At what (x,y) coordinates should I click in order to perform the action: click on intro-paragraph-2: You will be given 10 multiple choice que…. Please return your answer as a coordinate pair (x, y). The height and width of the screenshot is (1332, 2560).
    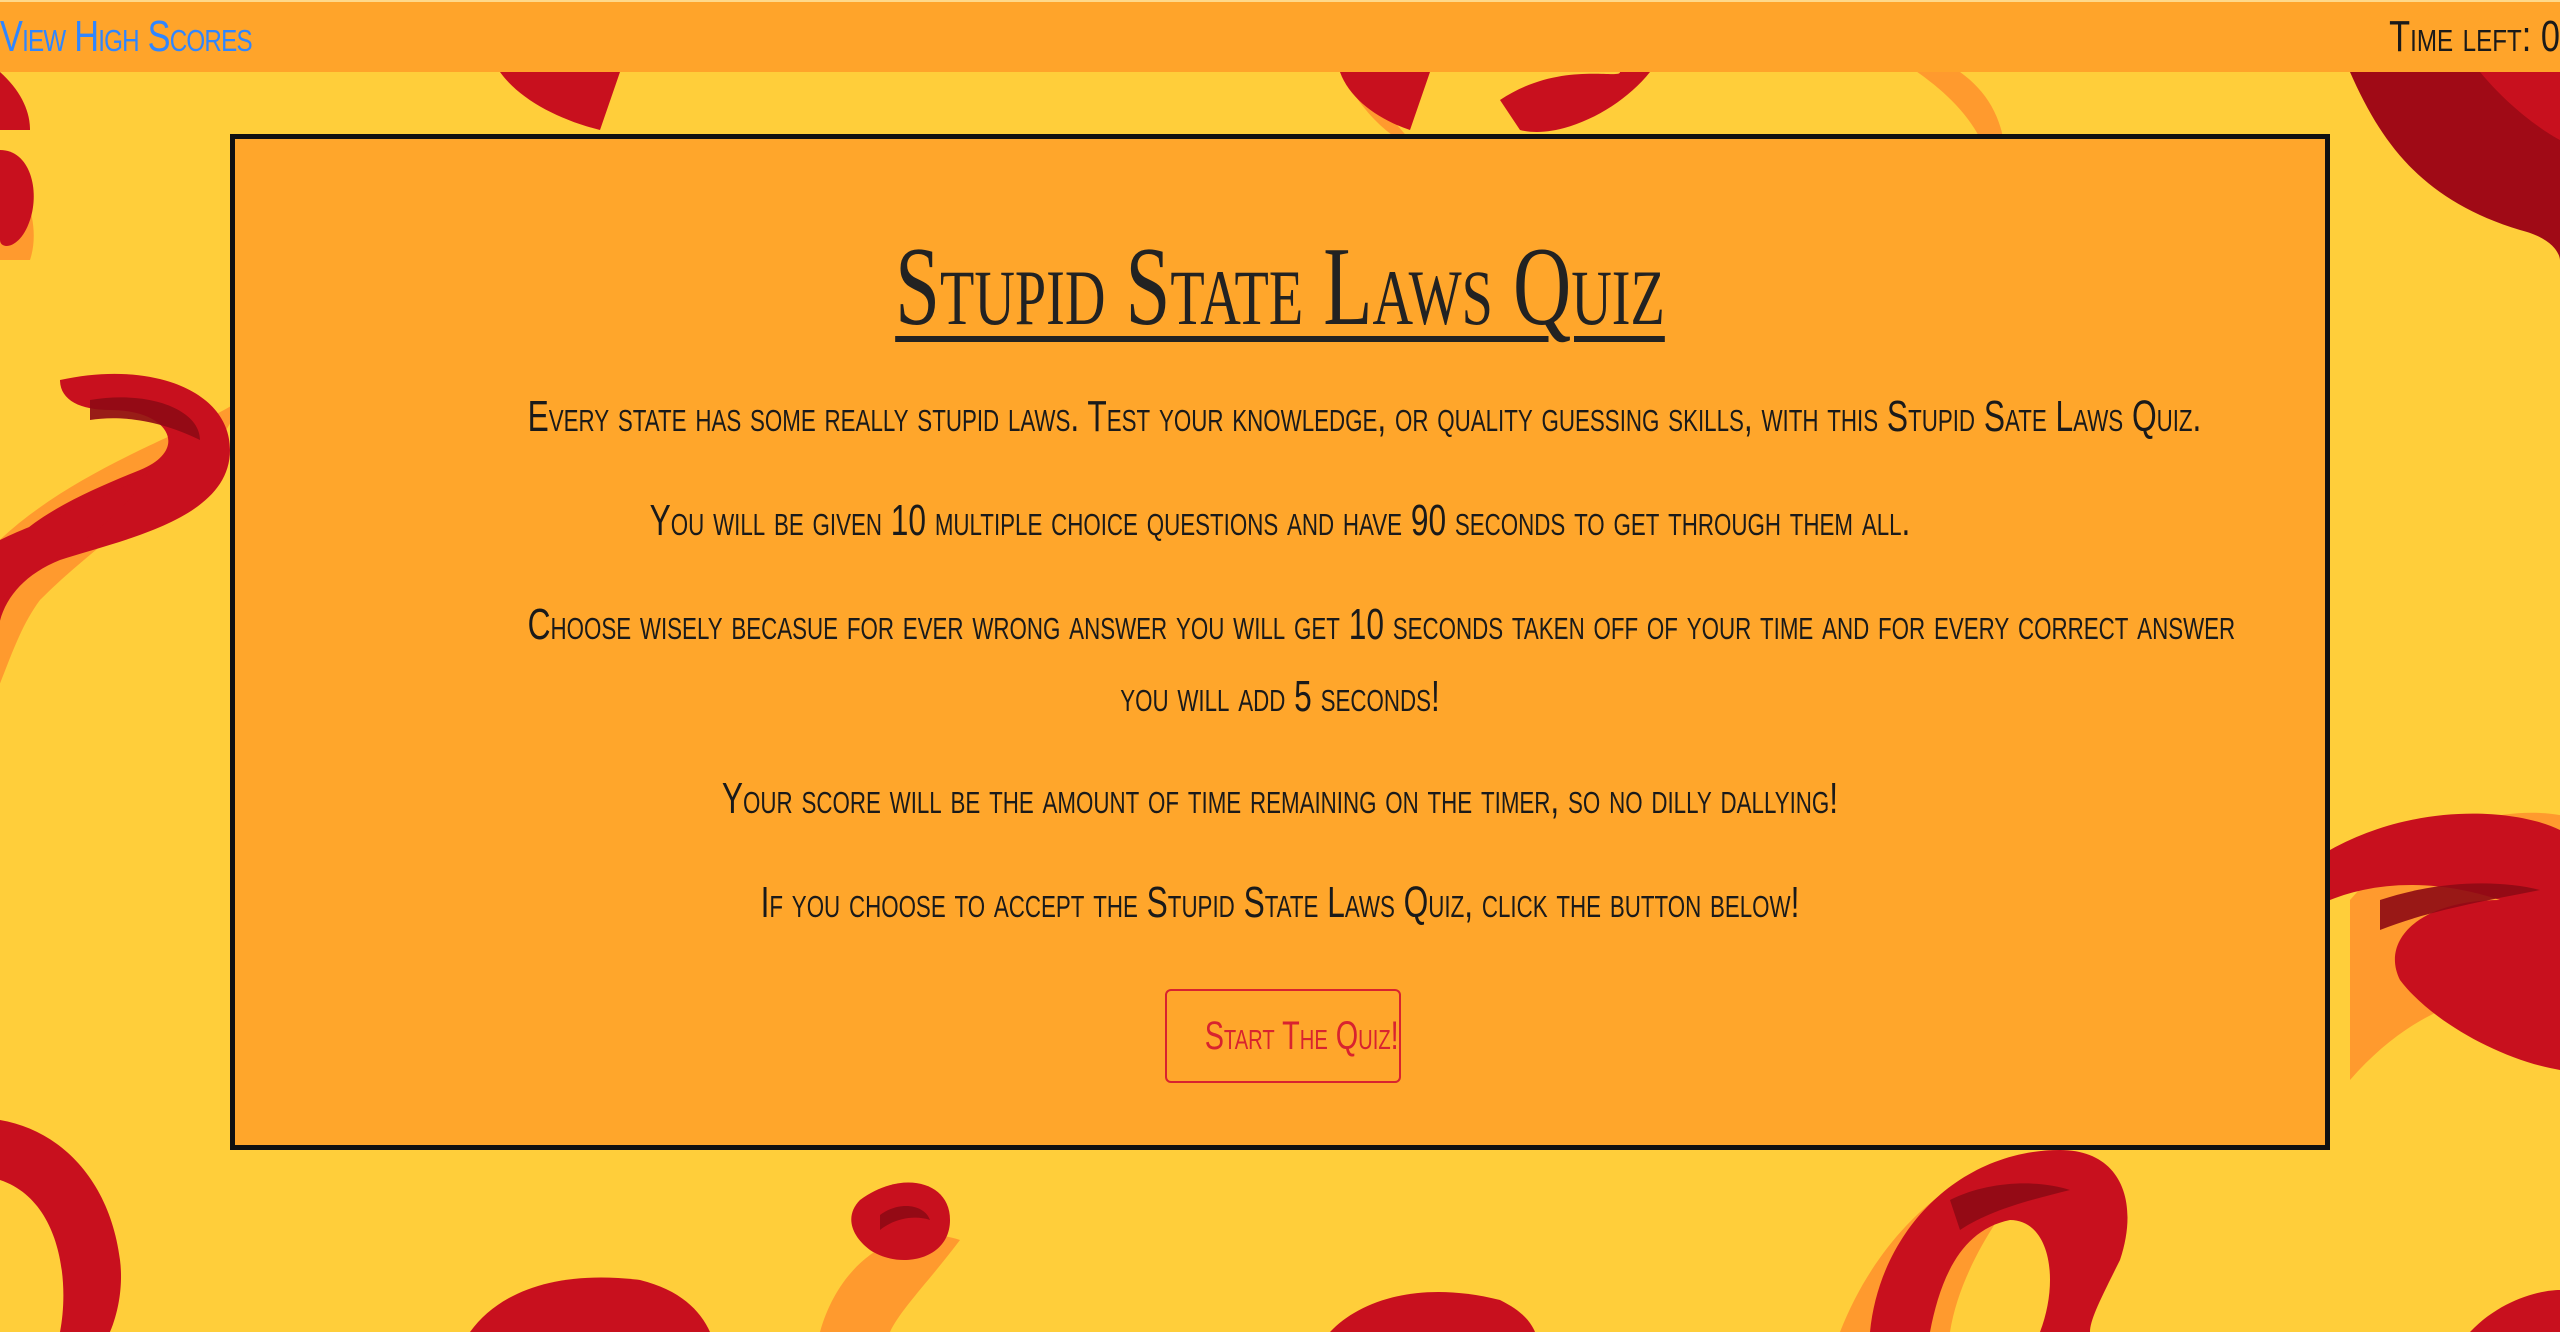
    Looking at the image, I should click on (1280, 520).